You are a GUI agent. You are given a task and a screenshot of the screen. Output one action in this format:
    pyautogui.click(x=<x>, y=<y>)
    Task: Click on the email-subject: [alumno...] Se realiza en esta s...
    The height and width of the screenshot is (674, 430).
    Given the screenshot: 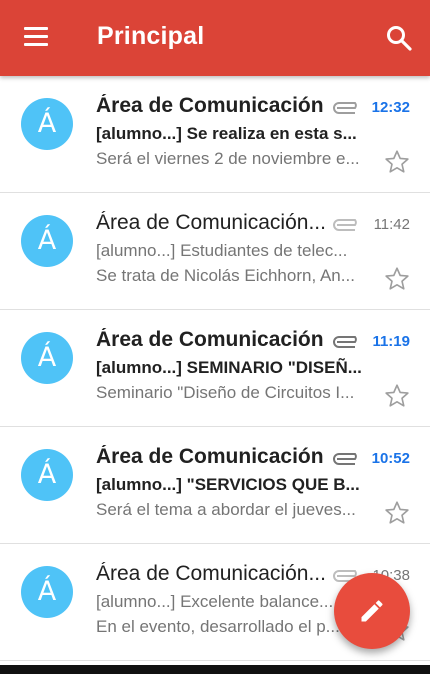 What is the action you would take?
    pyautogui.click(x=226, y=133)
    